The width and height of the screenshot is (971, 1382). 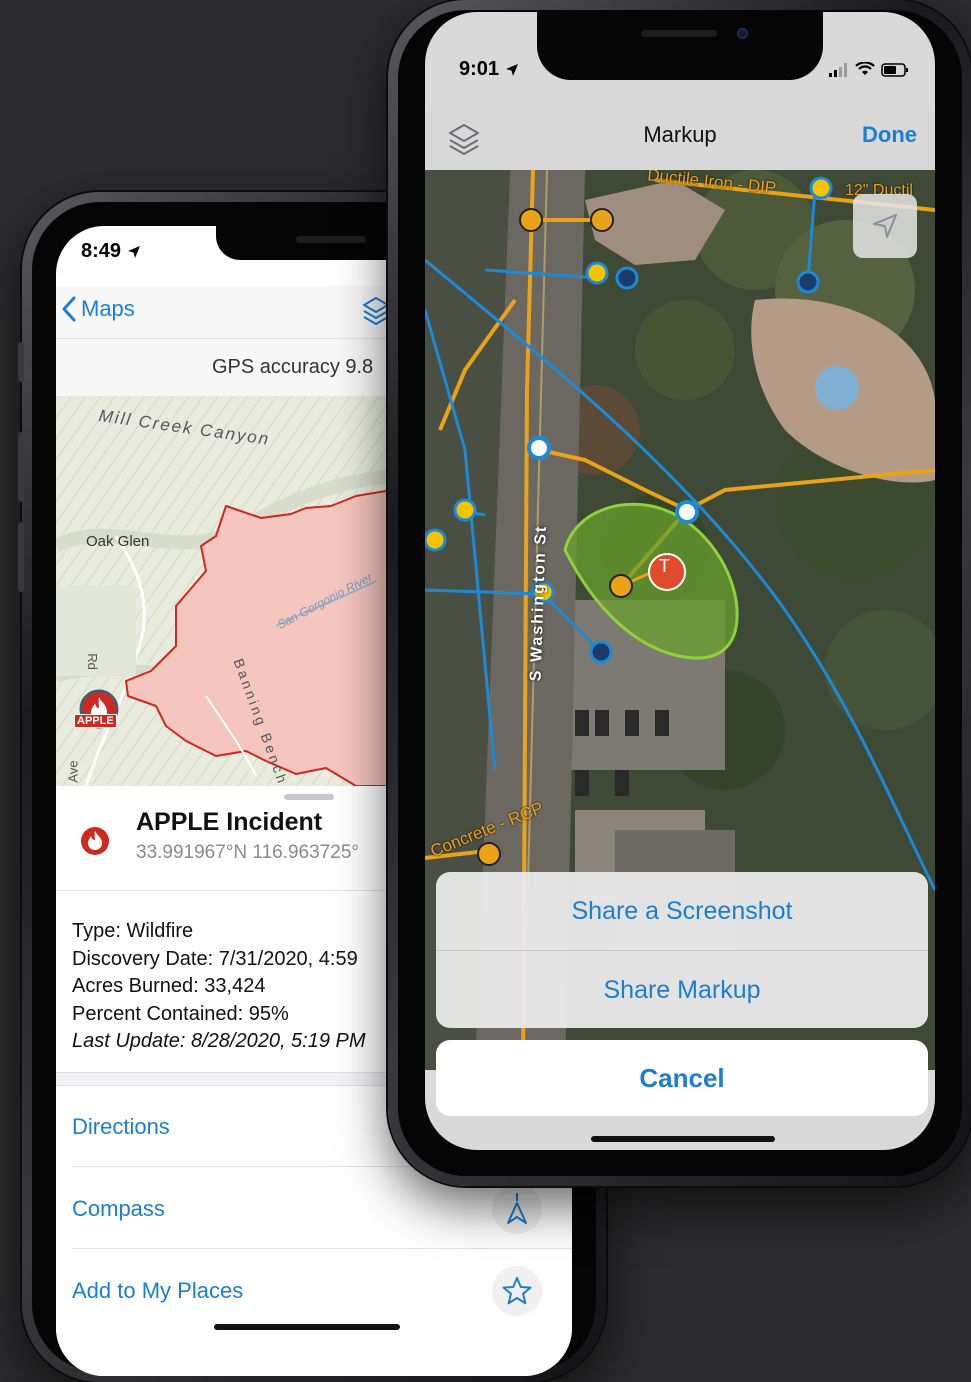 I want to click on attr-last-update: Last Update: 8/28/2020, 5:19 PM, so click(x=219, y=1041).